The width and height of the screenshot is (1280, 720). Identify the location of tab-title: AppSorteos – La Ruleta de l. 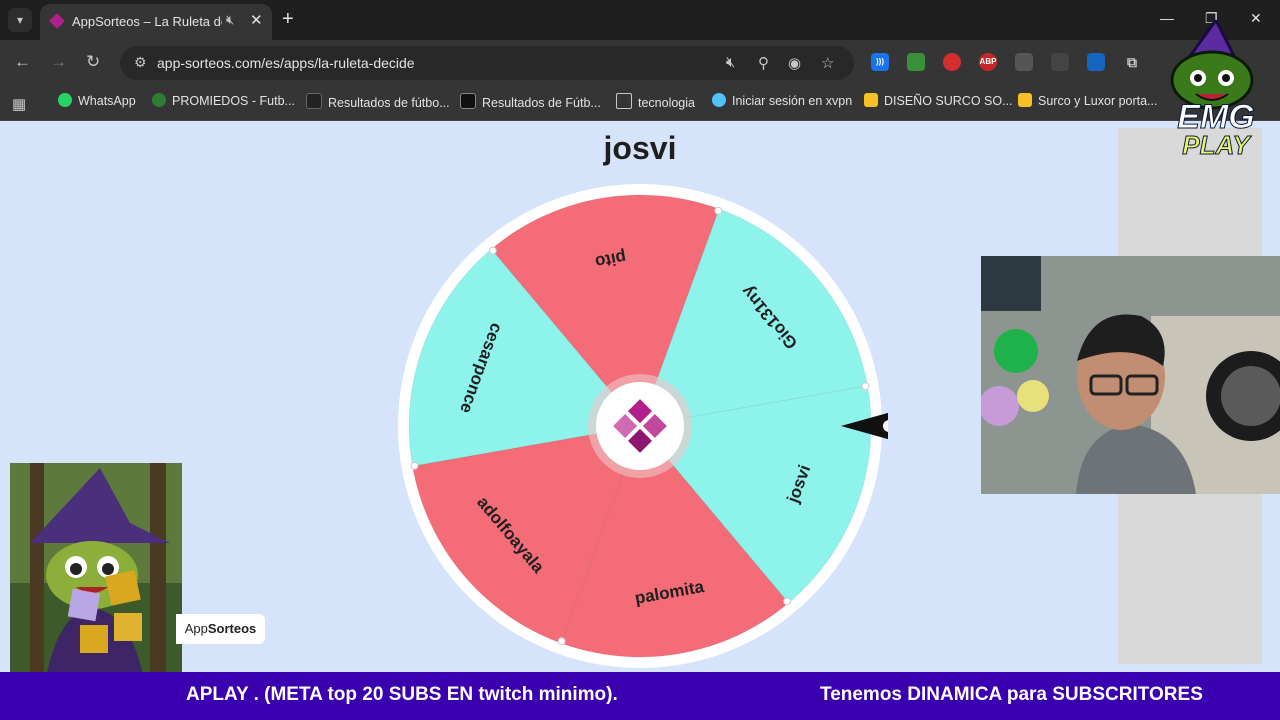
(147, 21).